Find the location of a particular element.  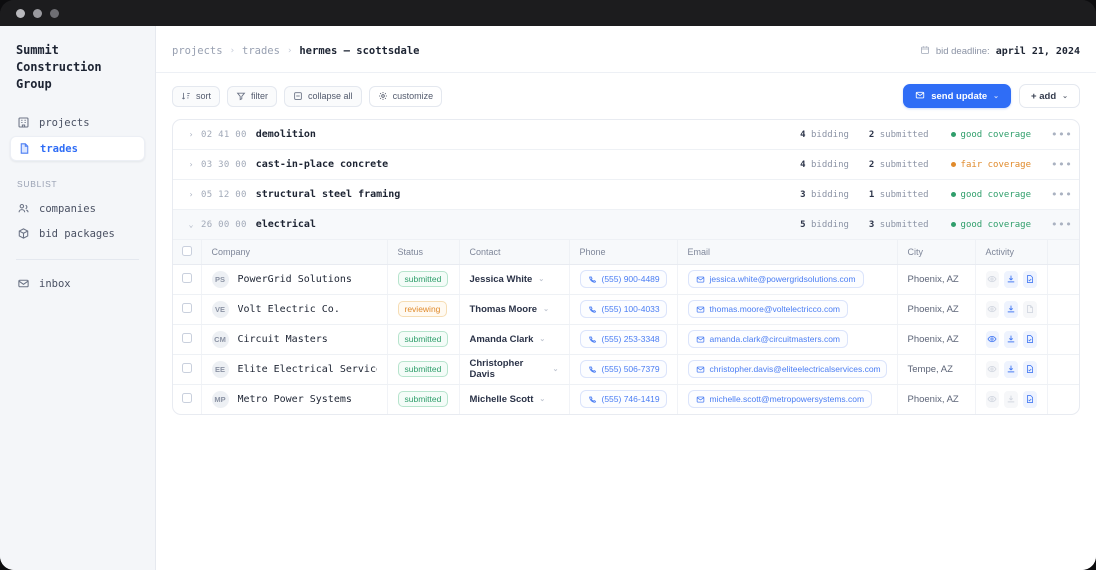

email-button: jessica.white@powergridsolutions.com is located at coordinates (775, 279).